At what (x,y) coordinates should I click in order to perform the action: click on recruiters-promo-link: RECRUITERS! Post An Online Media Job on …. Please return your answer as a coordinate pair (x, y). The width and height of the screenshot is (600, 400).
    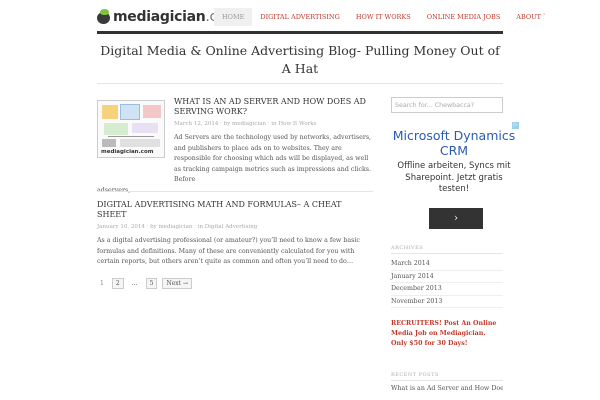
    Looking at the image, I should click on (447, 334).